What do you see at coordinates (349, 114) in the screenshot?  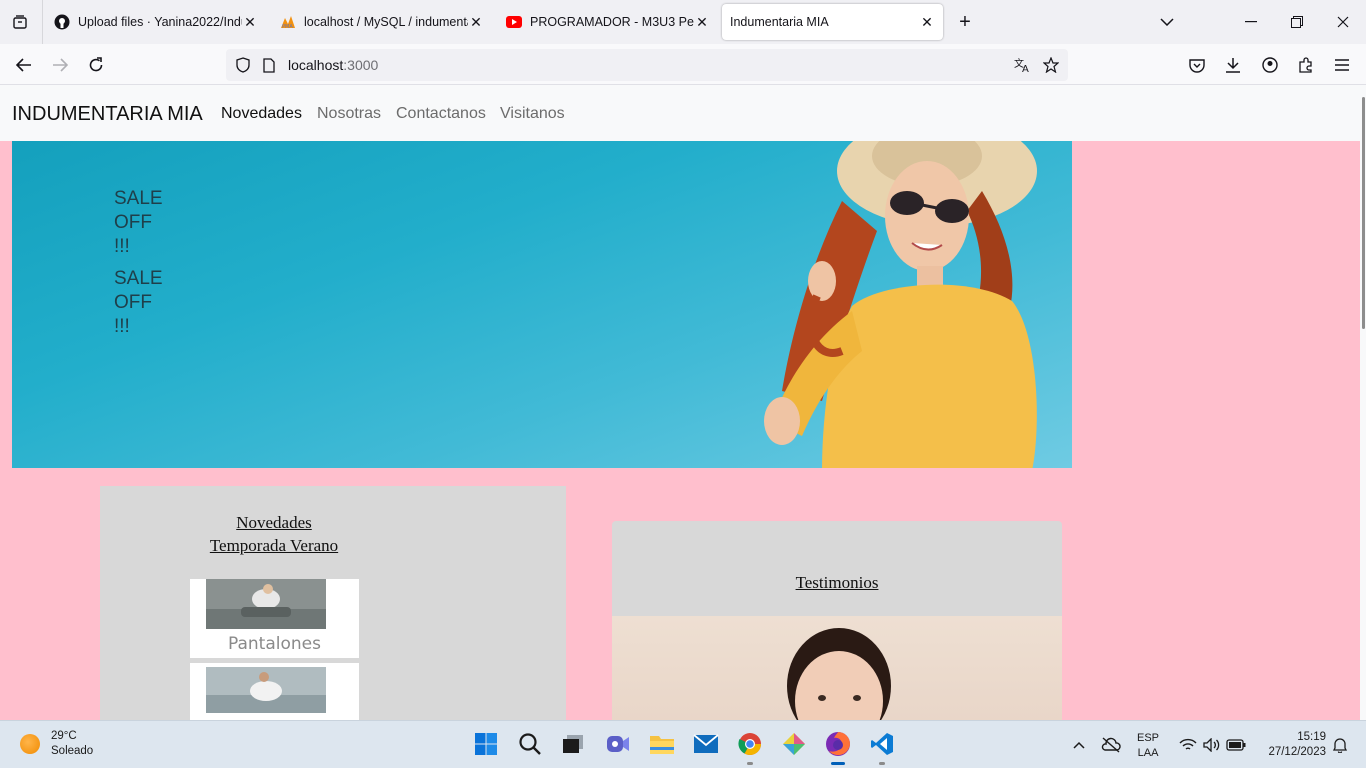 I see `nav-link-nosotras: Nosotras` at bounding box center [349, 114].